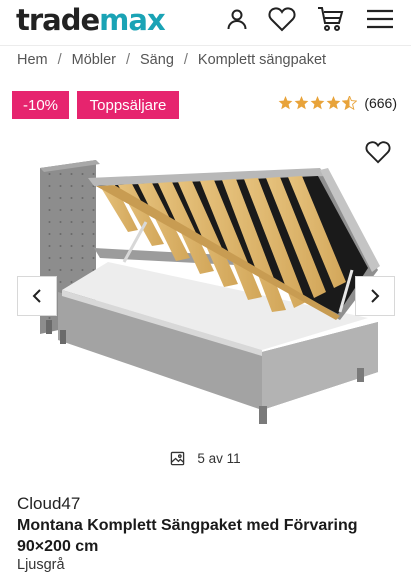  Describe the element at coordinates (380, 103) in the screenshot. I see `rating-count: (666)` at that location.